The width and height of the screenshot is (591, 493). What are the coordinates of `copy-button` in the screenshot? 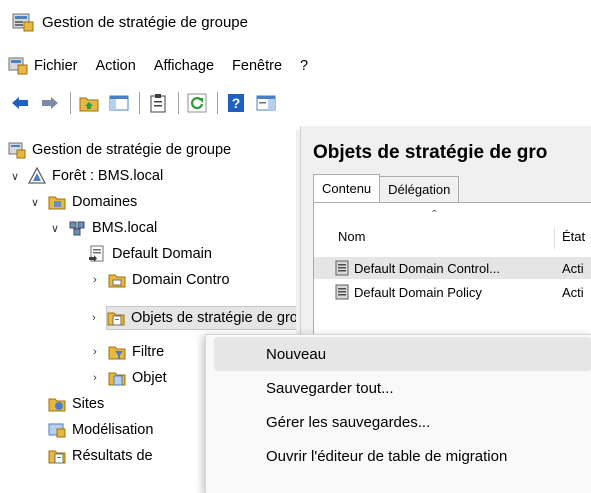 It's located at (158, 103).